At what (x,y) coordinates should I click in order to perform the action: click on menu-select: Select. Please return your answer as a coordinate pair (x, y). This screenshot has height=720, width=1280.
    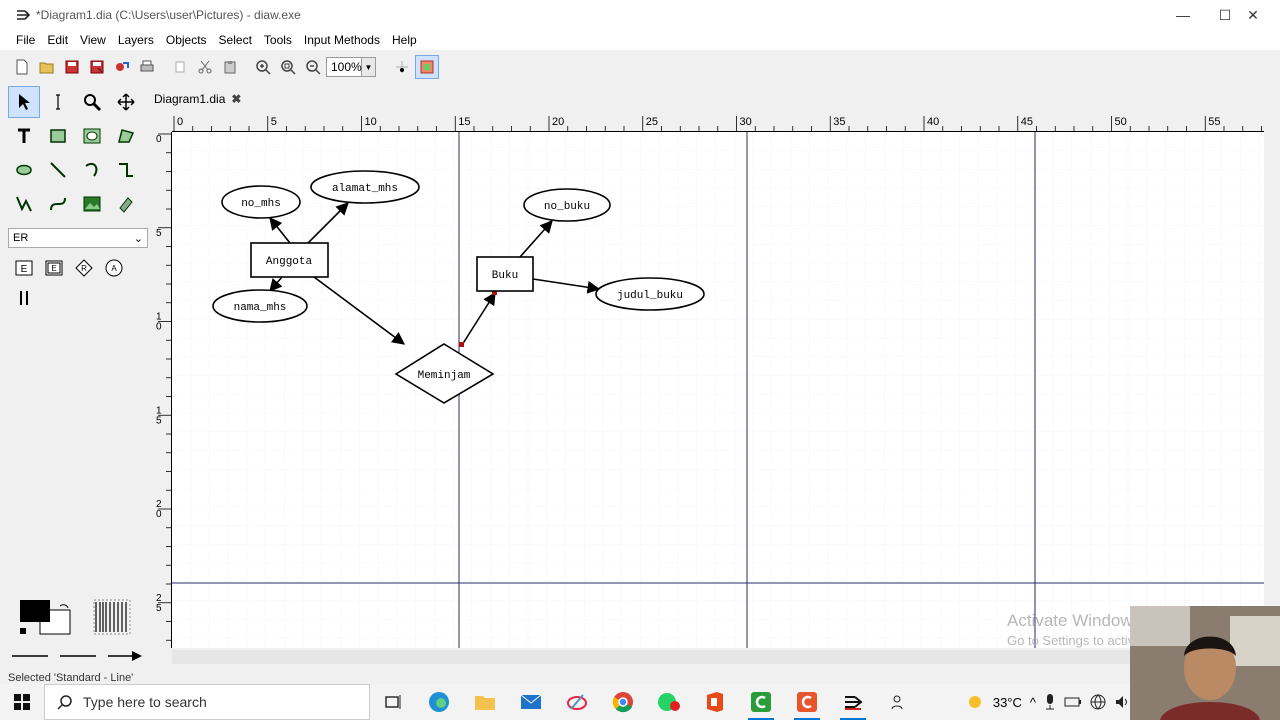
    Looking at the image, I should click on (235, 40).